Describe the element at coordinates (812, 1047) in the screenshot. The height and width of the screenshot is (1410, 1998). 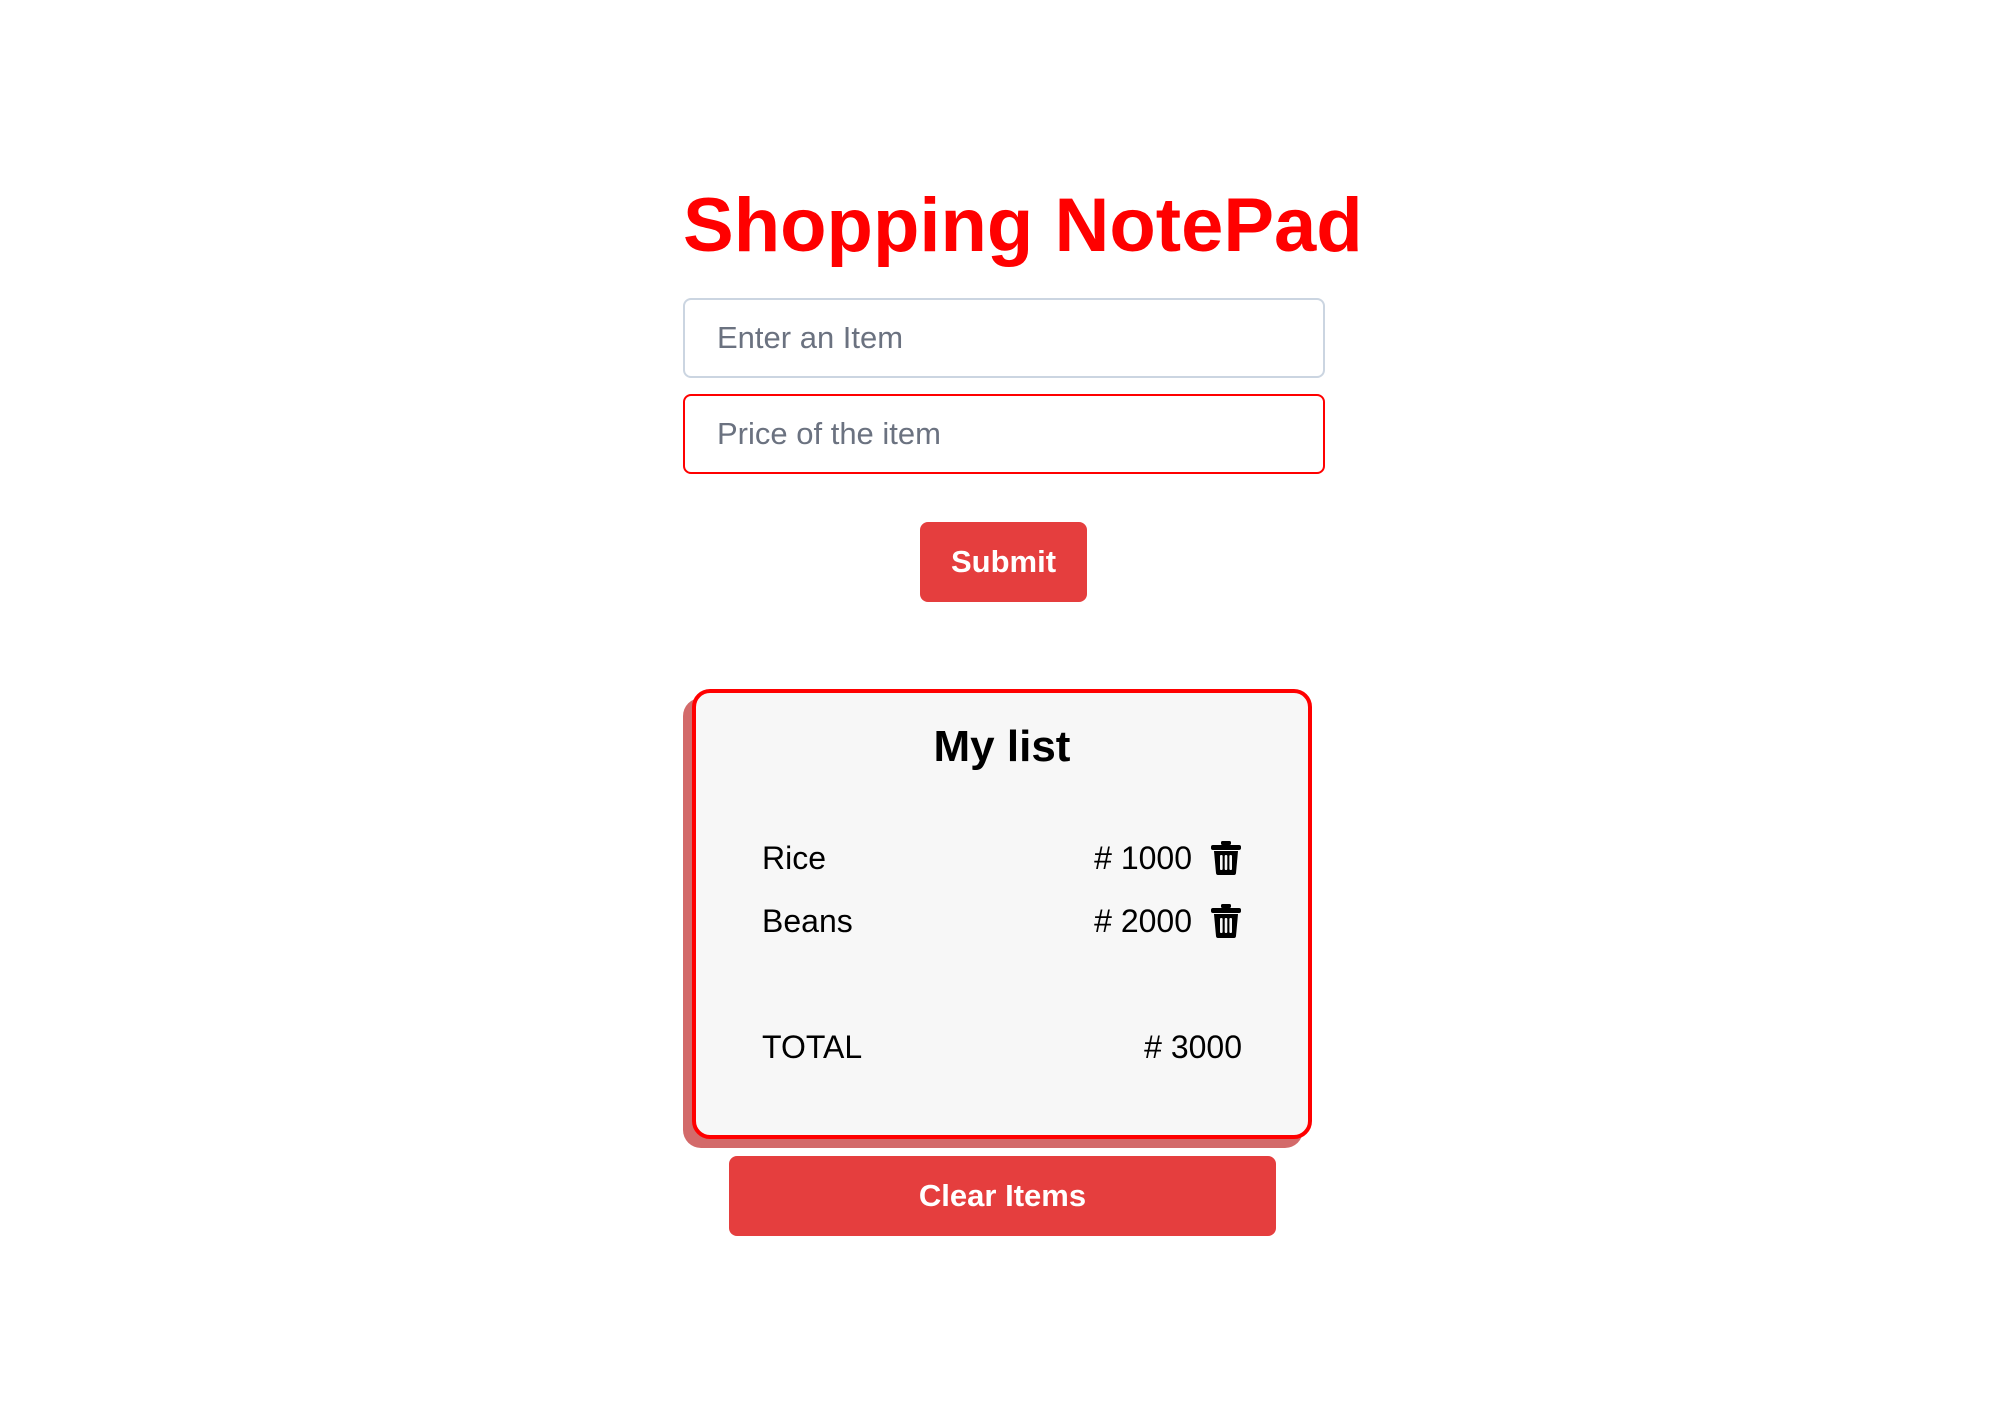
I see `total-label: TOTAL` at that location.